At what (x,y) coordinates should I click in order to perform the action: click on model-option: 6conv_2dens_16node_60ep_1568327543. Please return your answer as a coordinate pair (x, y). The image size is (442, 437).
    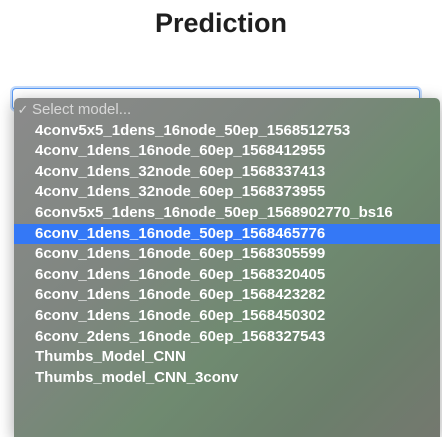
    Looking at the image, I should click on (227, 337).